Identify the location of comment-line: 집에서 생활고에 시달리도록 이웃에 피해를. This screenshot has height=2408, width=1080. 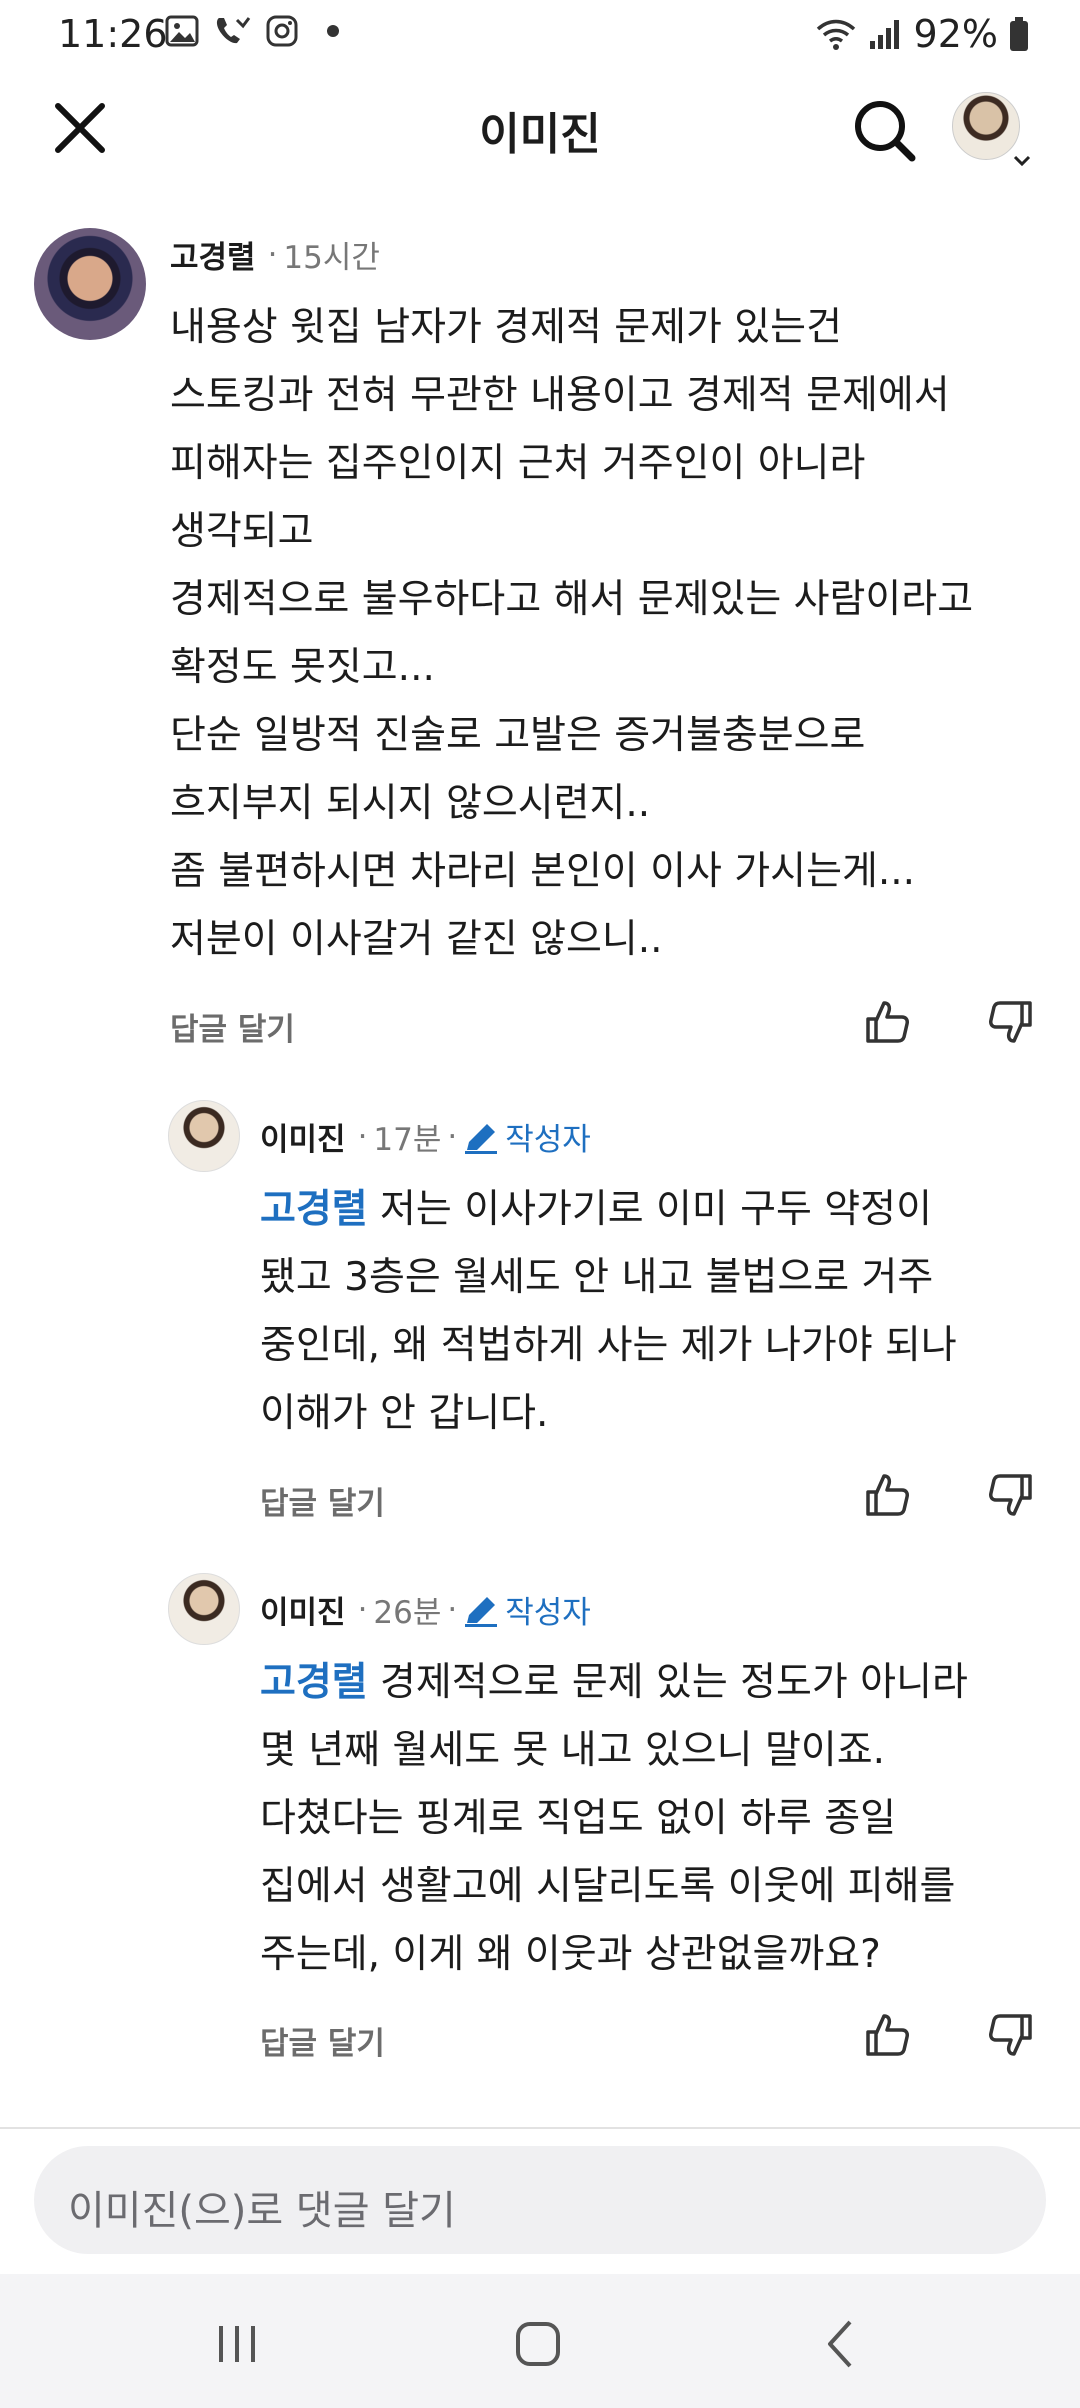
(608, 1886).